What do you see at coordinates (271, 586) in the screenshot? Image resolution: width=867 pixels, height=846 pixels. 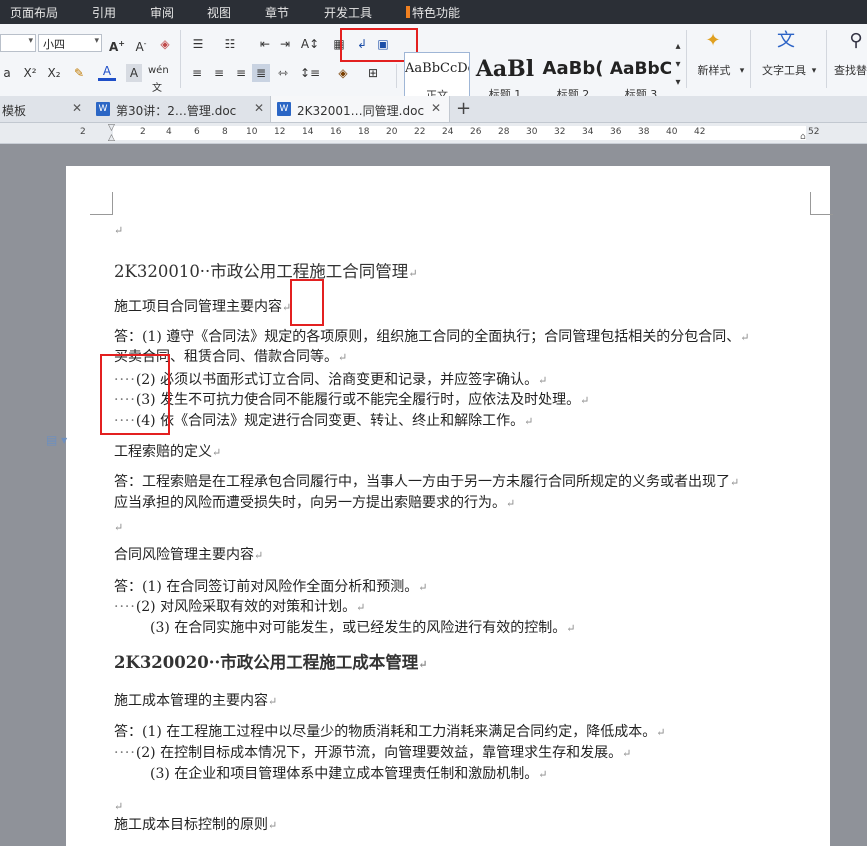 I see `paragraph: 答：(1) 在合同签订前对风险作全面分析和预测。↵` at bounding box center [271, 586].